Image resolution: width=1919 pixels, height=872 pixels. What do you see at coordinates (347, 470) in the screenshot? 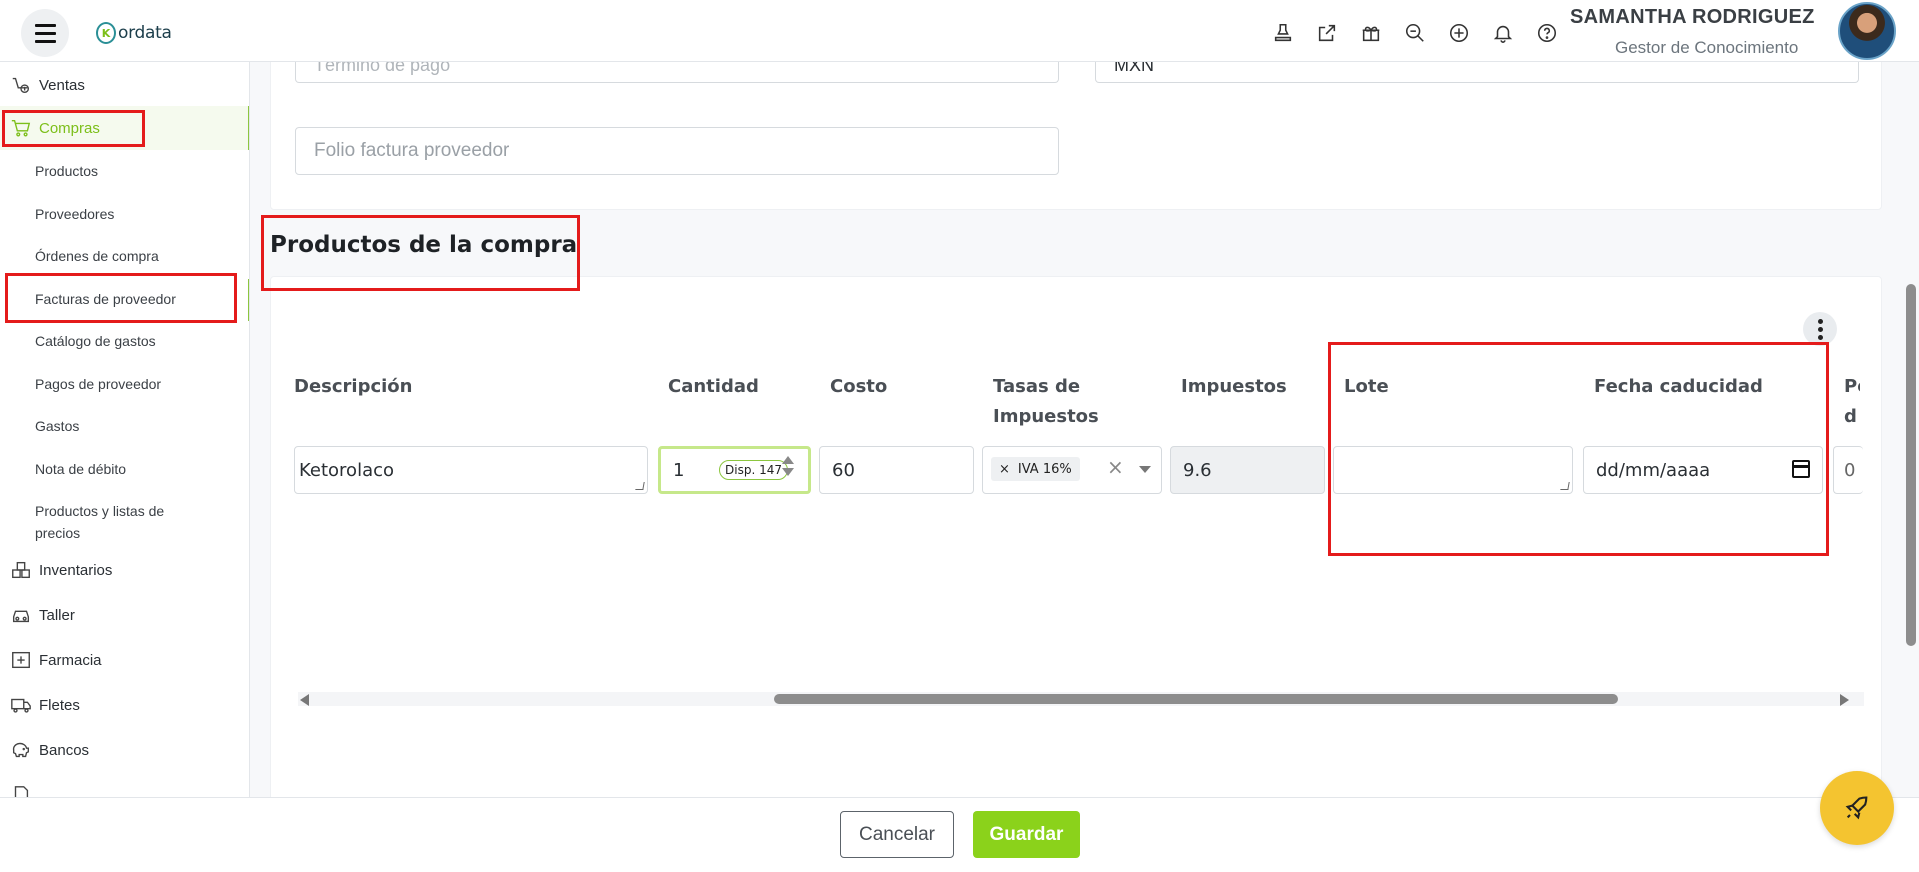
I see `descripcion-value: Ketorolaco` at bounding box center [347, 470].